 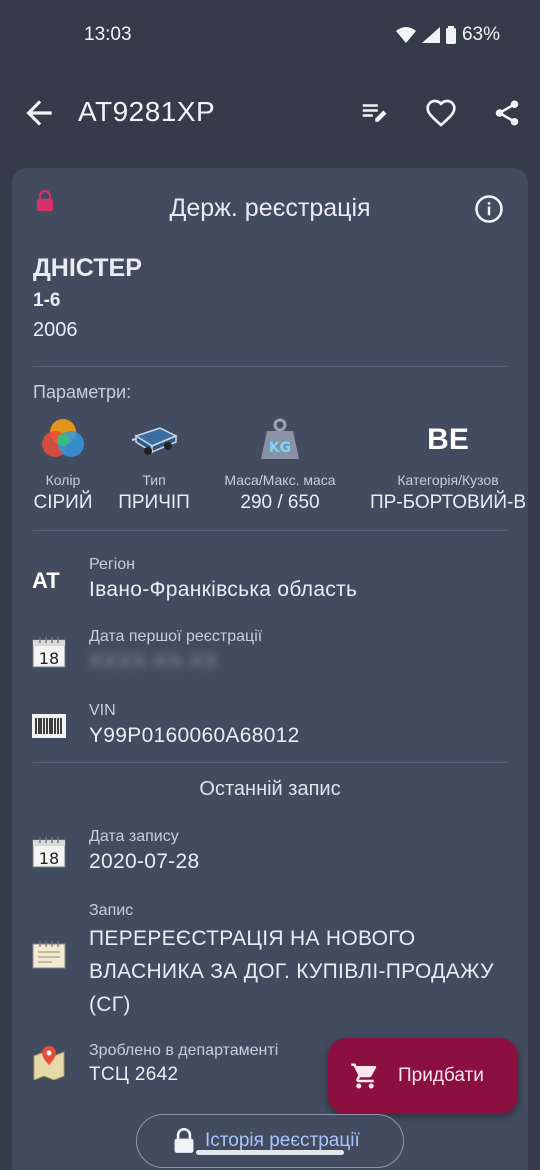 I want to click on edit-list-icon, so click(x=374, y=113).